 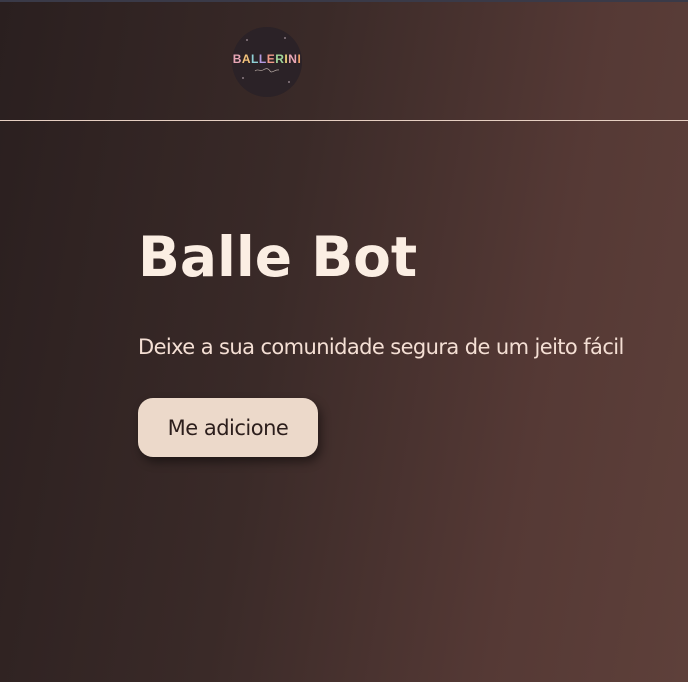 What do you see at coordinates (344, 120) in the screenshot?
I see `header-divider` at bounding box center [344, 120].